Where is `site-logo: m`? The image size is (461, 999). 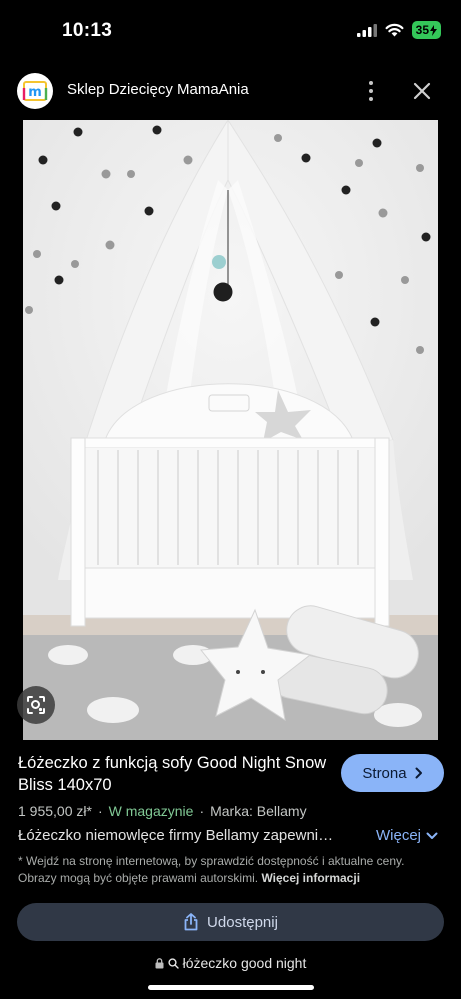
site-logo: m is located at coordinates (35, 91).